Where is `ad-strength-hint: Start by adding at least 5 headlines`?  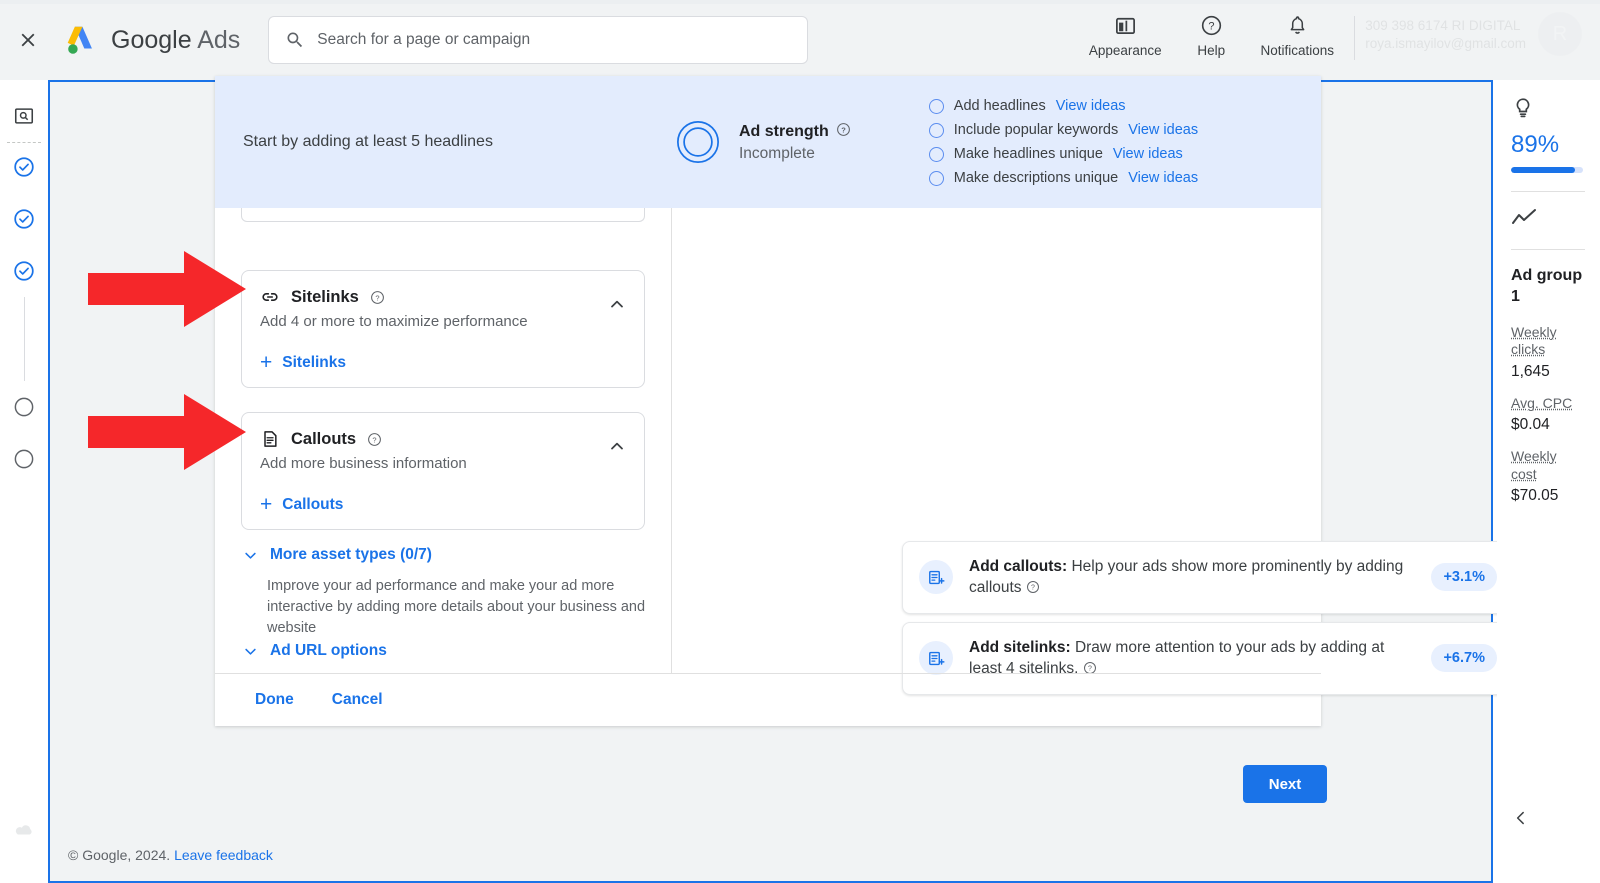 ad-strength-hint: Start by adding at least 5 headlines is located at coordinates (368, 141).